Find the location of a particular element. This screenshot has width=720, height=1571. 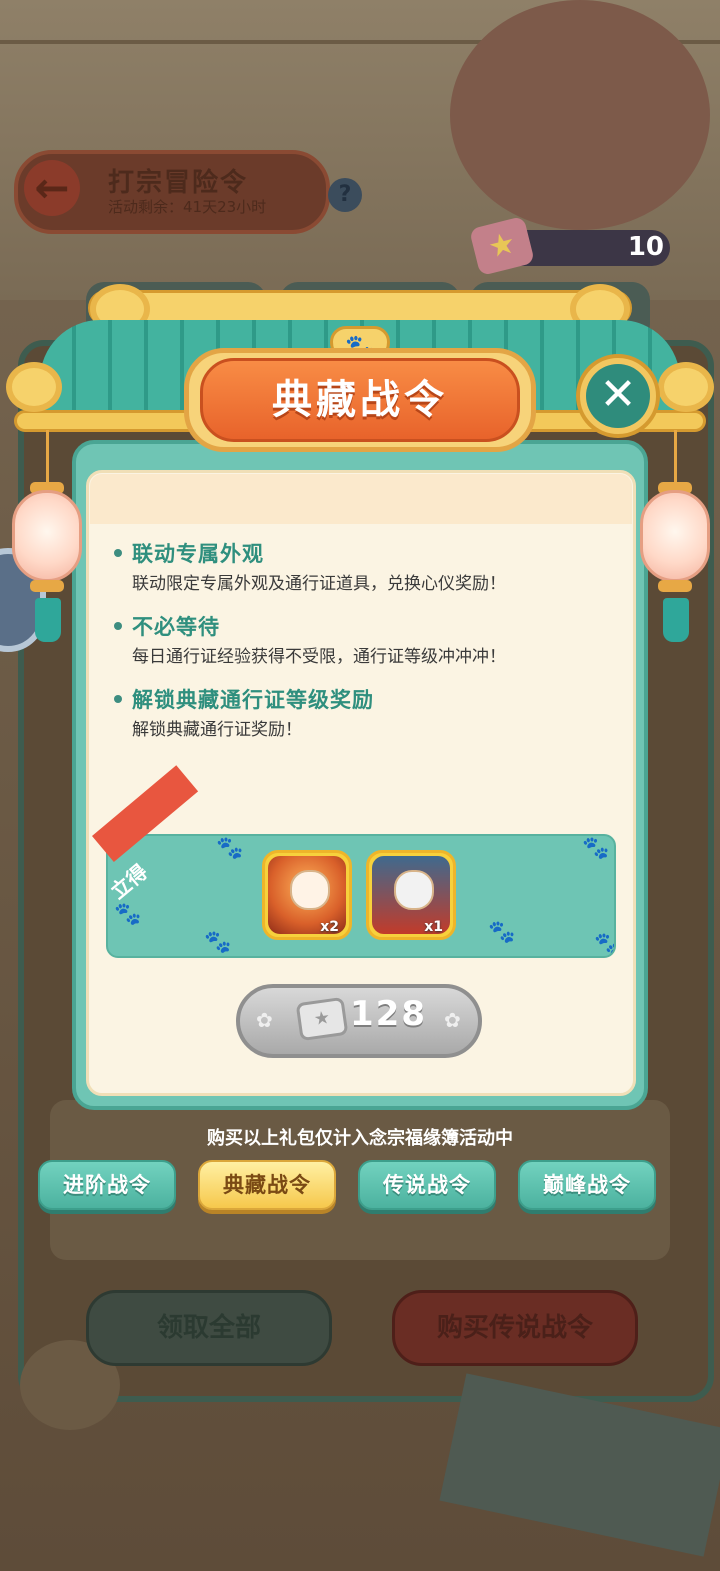

reward-quantity: x2 is located at coordinates (329, 927).